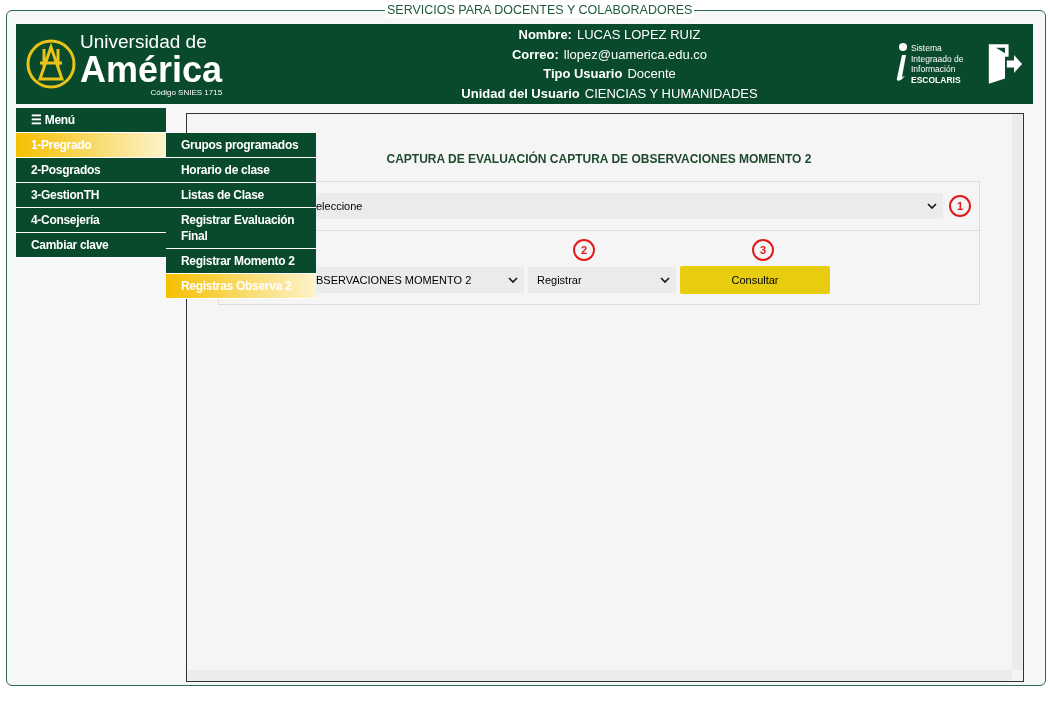  I want to click on info-value: Docente, so click(651, 73).